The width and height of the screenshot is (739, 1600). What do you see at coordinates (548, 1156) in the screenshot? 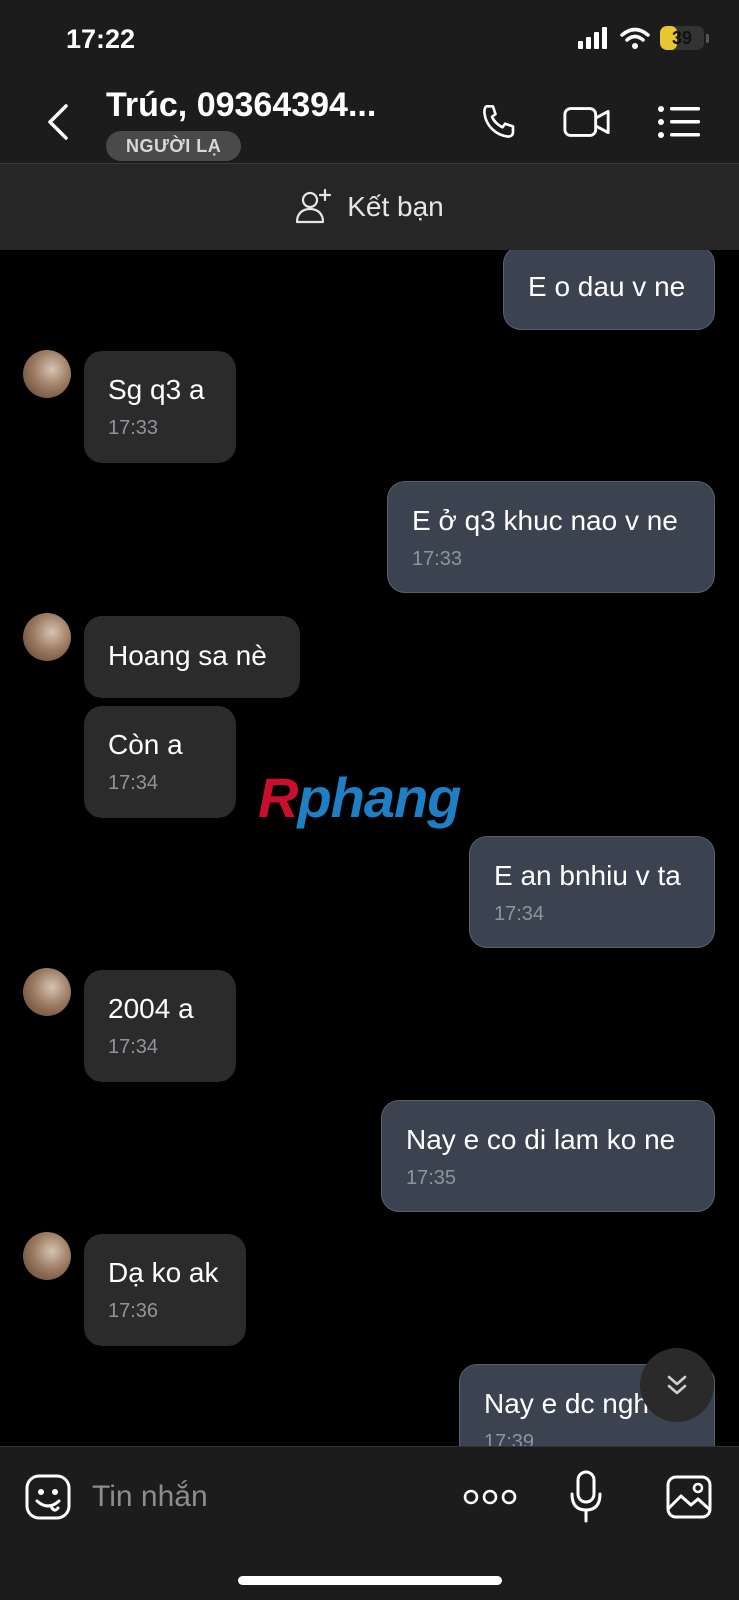
I see `message-bubble: Nay e co di lam ko ne 17:35` at bounding box center [548, 1156].